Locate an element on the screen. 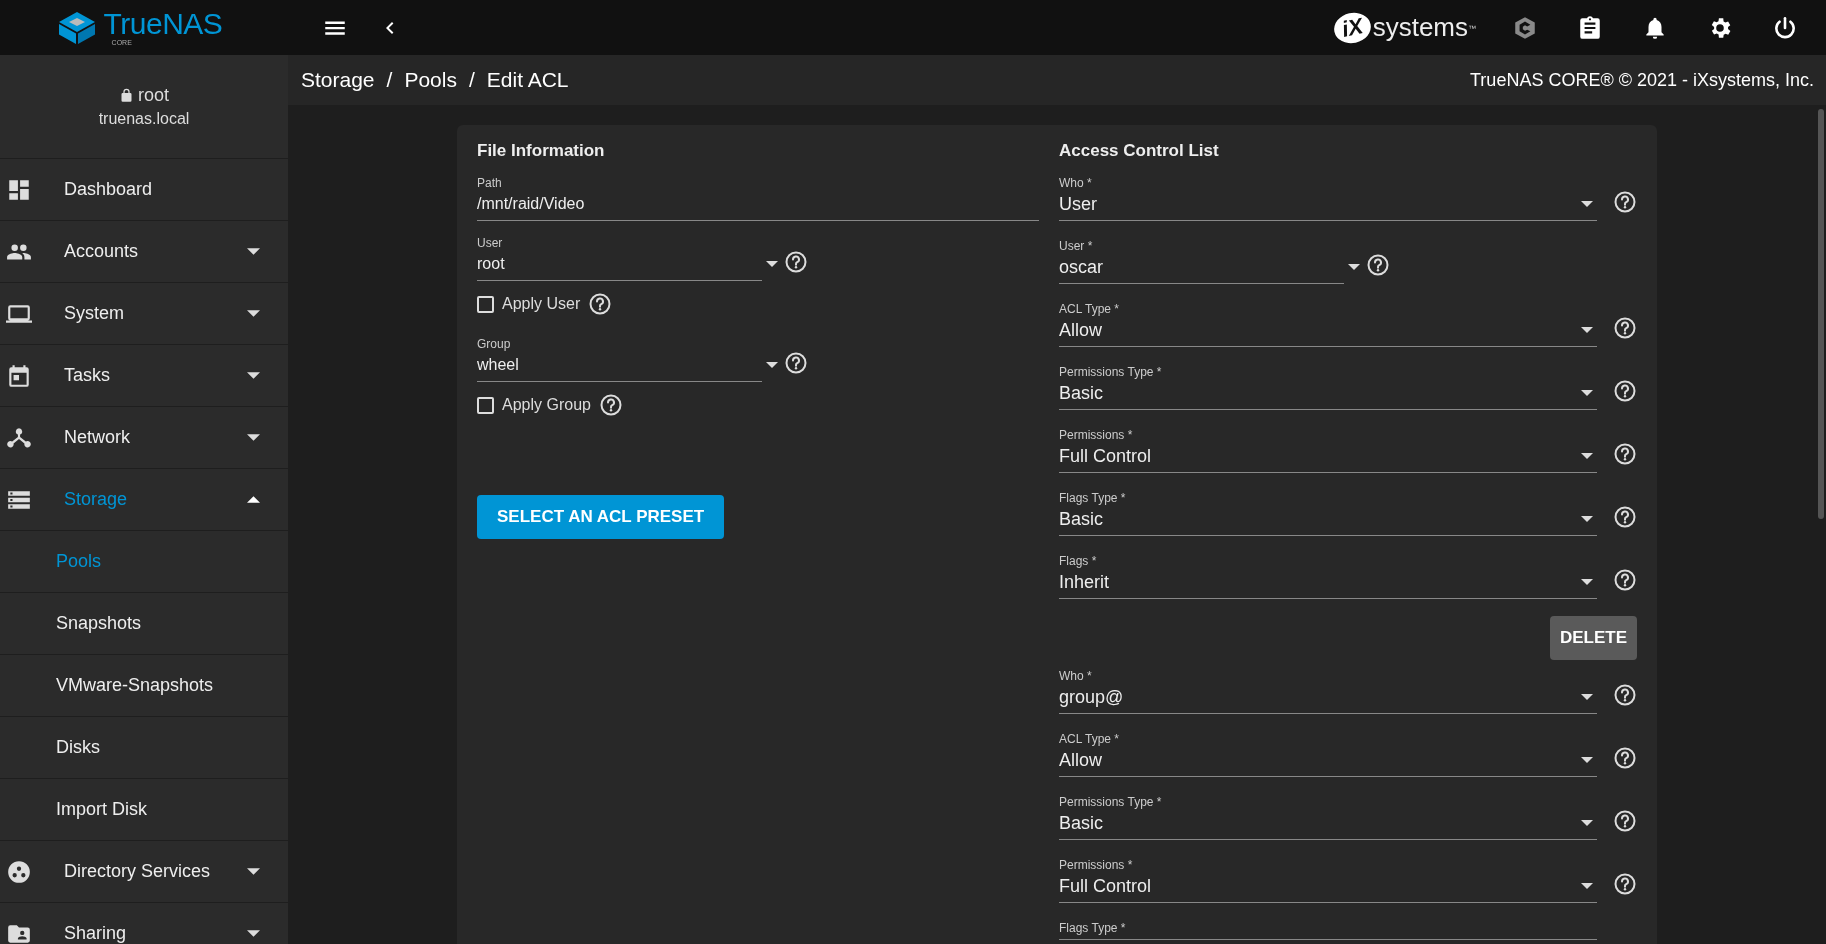 The width and height of the screenshot is (1826, 944). field-value: group@ is located at coordinates (1091, 697).